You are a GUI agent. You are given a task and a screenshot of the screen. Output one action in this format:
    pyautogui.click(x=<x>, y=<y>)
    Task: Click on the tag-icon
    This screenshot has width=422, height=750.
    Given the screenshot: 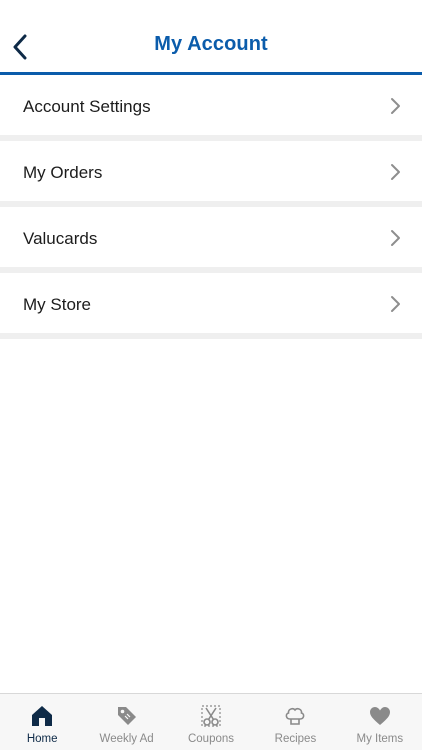 What is the action you would take?
    pyautogui.click(x=127, y=716)
    